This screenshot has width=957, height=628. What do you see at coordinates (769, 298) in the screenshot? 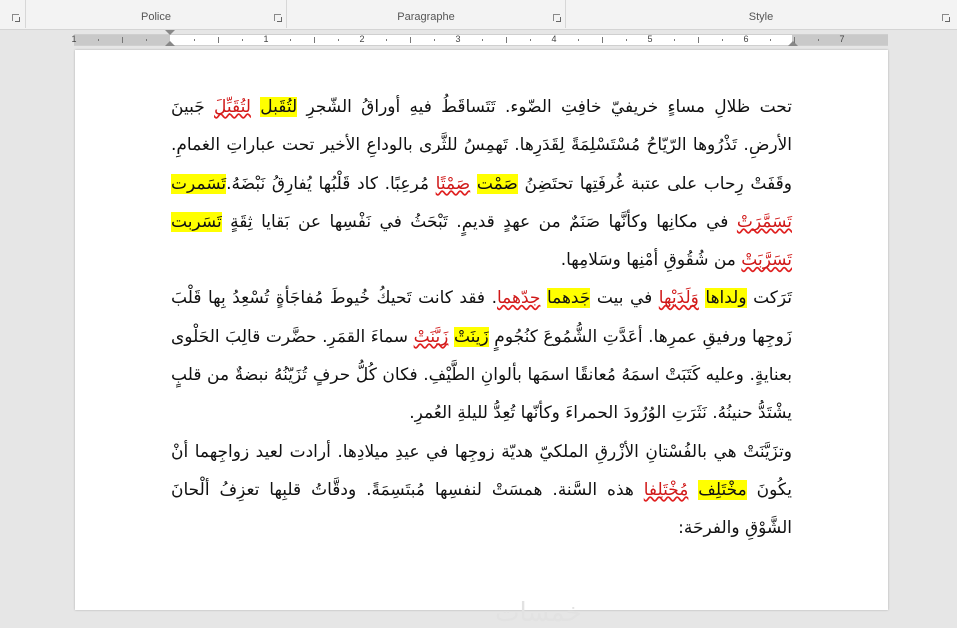
I see `text-run: تَرَكت` at bounding box center [769, 298].